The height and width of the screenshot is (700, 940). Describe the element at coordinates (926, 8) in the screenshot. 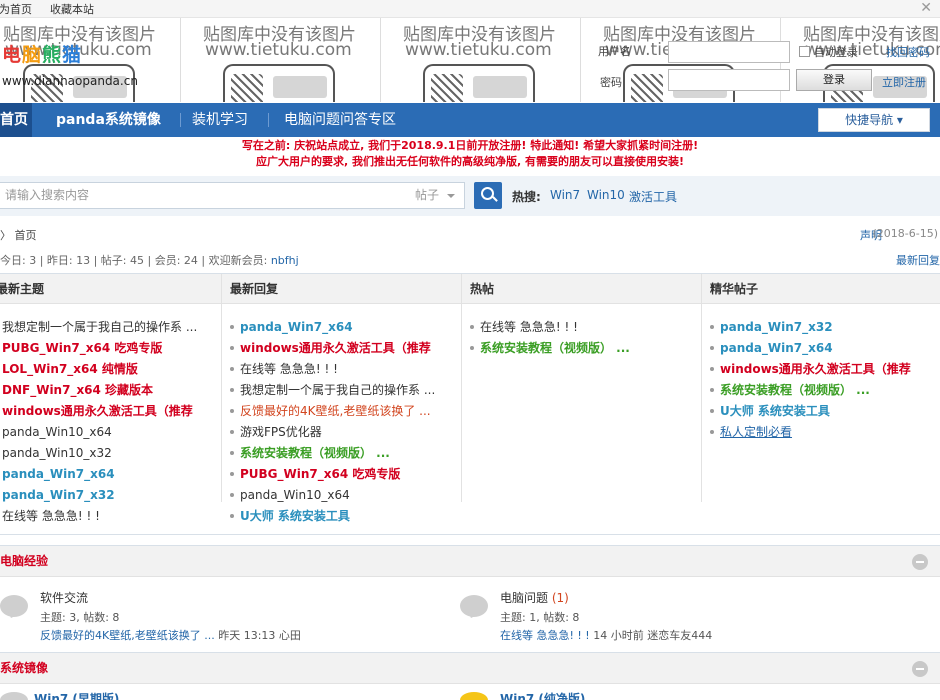

I see `close-icon: ✕` at that location.